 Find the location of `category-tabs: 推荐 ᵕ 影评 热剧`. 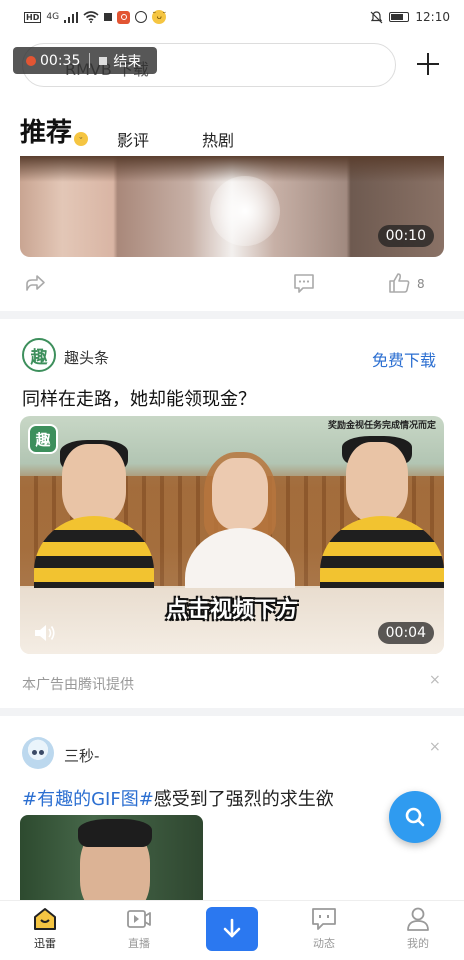

category-tabs: 推荐 ᵕ 影评 热剧 is located at coordinates (232, 131).